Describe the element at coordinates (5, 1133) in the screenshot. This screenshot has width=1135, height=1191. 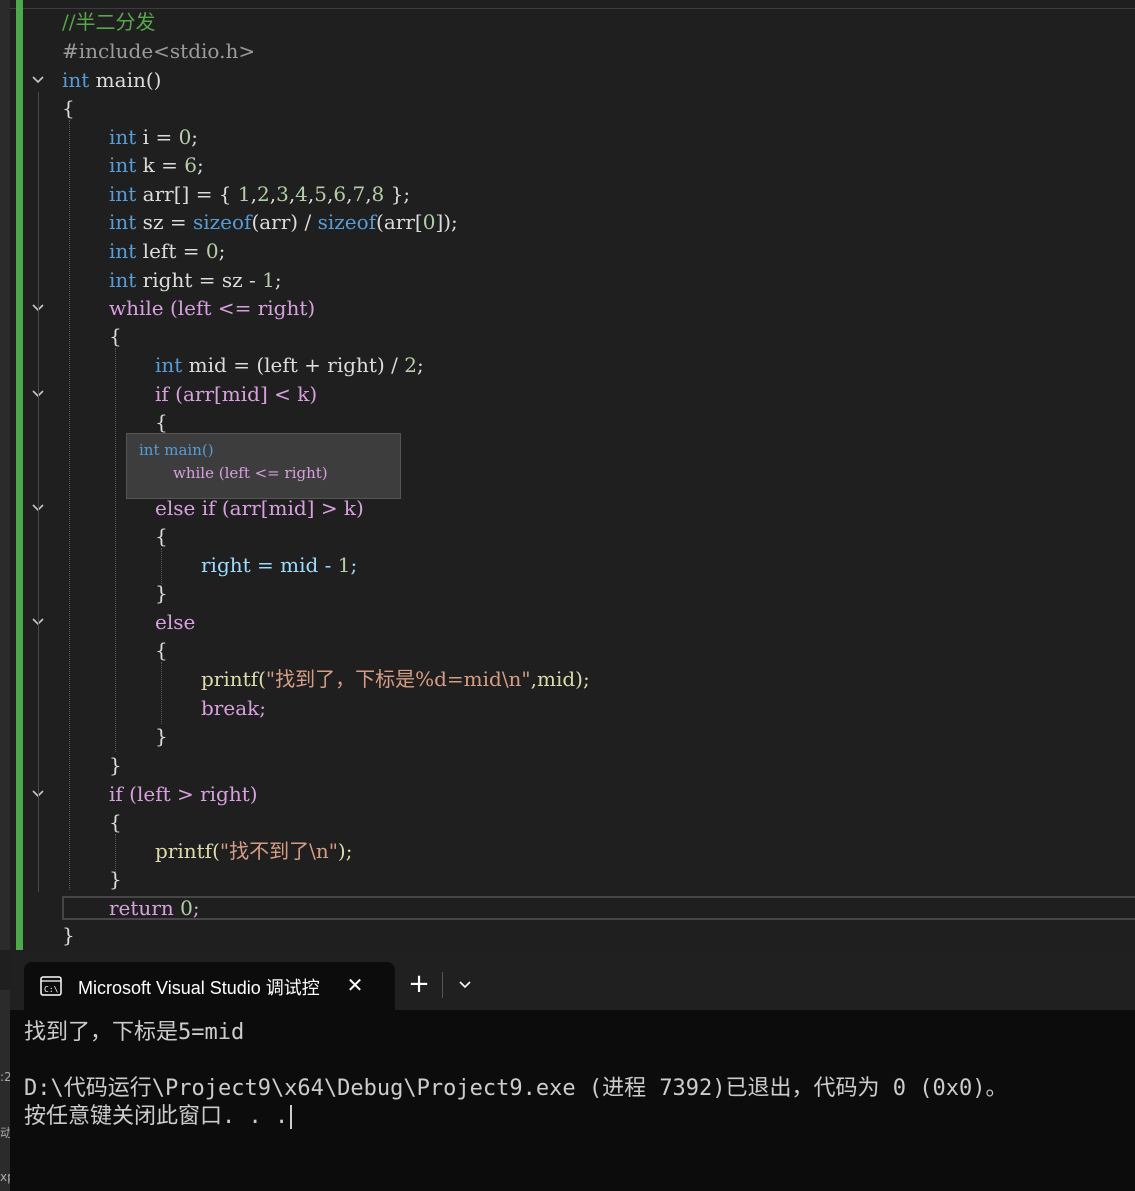
I see `bg-text-fragment: 动` at that location.